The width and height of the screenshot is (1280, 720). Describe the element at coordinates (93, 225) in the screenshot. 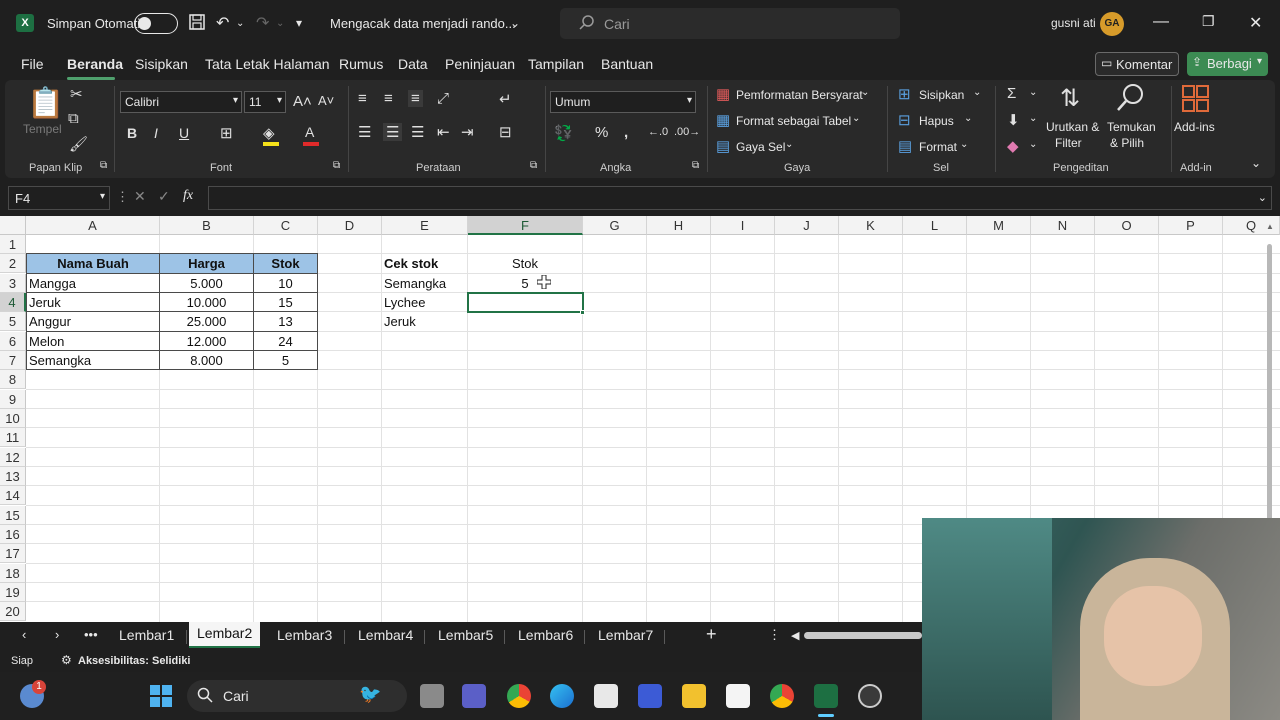

I see `col-header-a: A` at that location.